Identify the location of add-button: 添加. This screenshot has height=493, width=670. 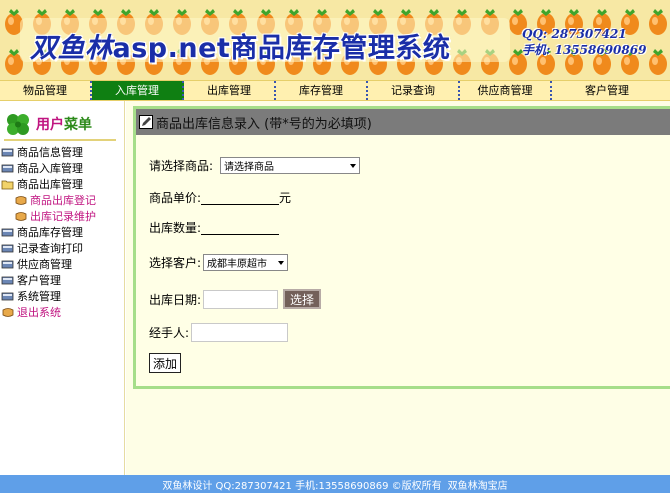
(165, 363).